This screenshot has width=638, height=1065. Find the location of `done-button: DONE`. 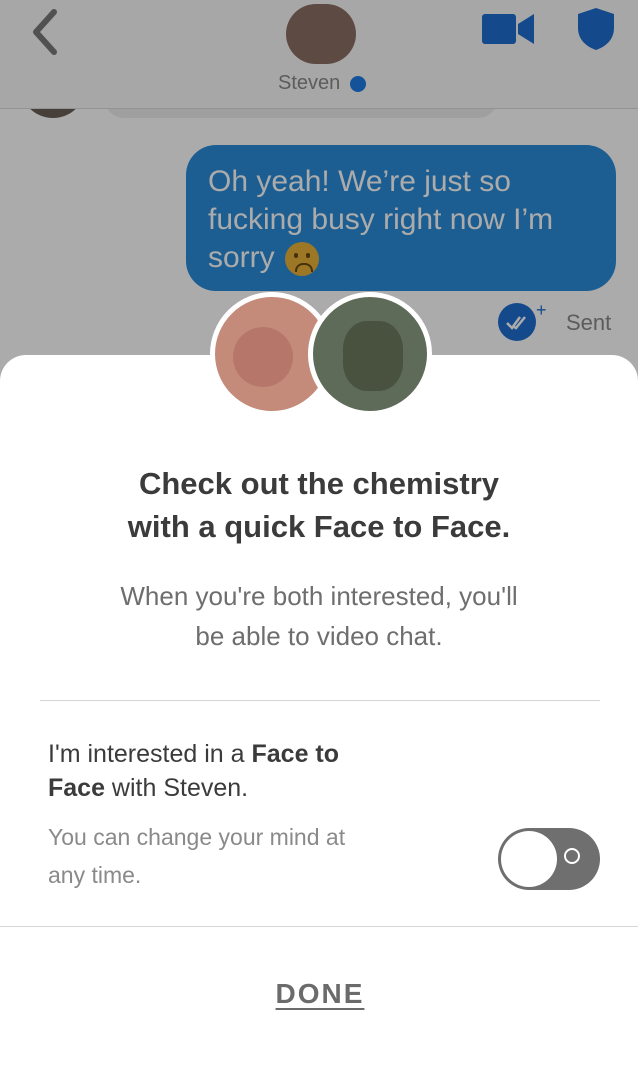

done-button: DONE is located at coordinates (320, 994).